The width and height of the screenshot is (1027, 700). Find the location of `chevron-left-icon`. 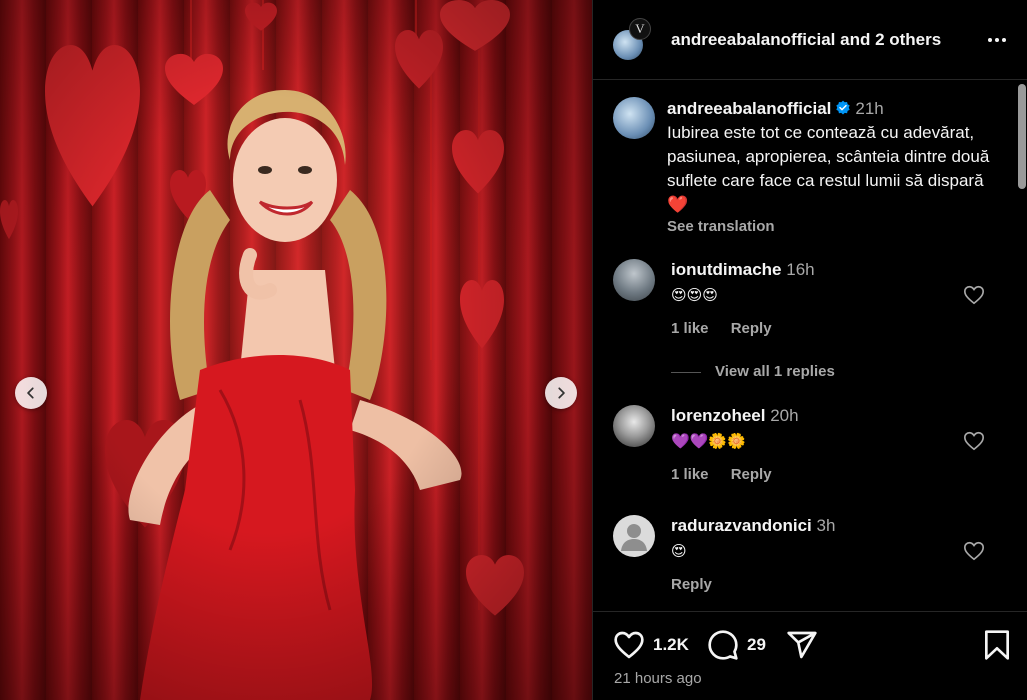

chevron-left-icon is located at coordinates (30, 393).